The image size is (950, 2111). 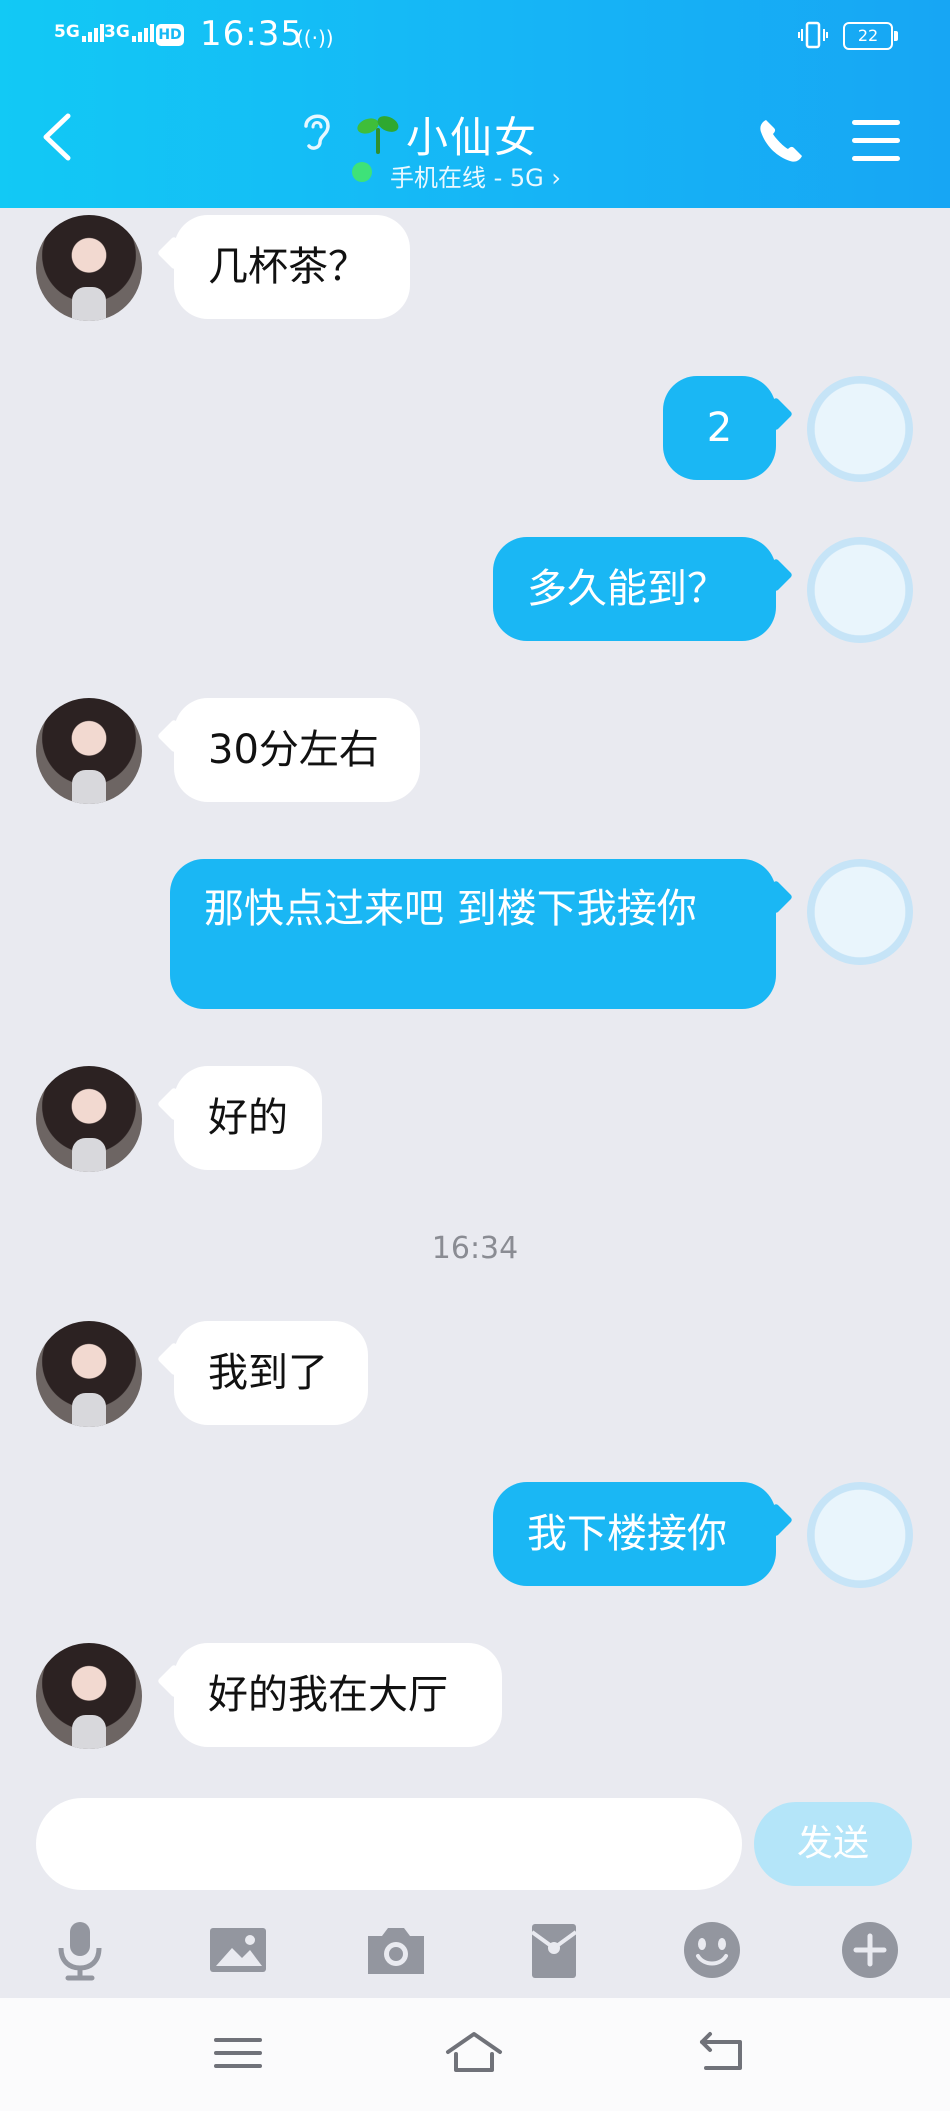 I want to click on ear-mode-icon, so click(x=316, y=130).